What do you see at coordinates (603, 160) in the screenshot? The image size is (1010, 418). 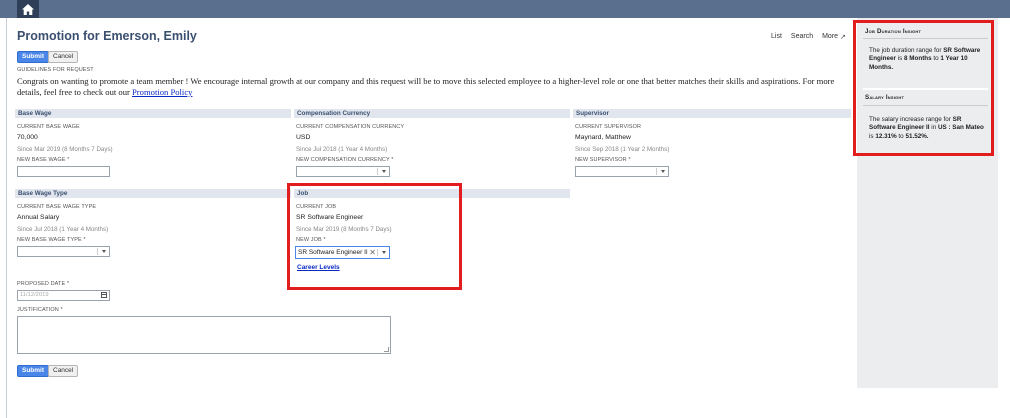 I see `new-supervisor-label: NEW SUPERVISOR *` at bounding box center [603, 160].